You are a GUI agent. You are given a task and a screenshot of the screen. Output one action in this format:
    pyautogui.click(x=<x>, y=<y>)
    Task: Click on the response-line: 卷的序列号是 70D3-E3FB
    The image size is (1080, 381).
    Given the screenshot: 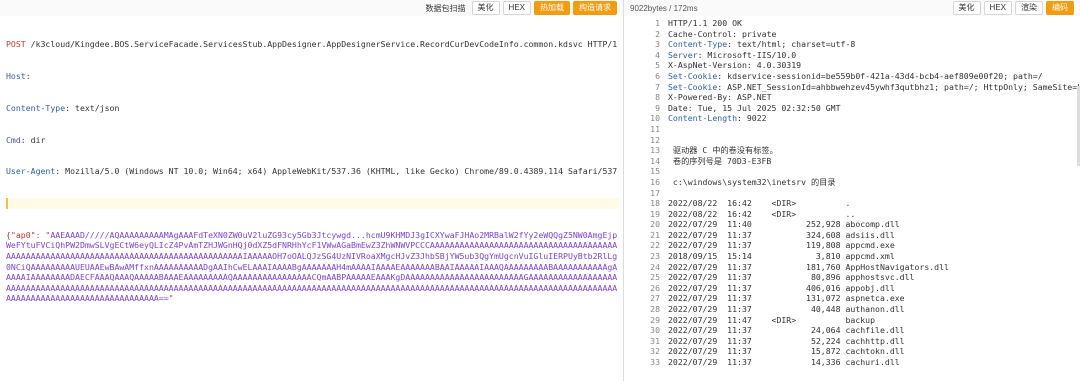 What is the action you would take?
    pyautogui.click(x=720, y=160)
    